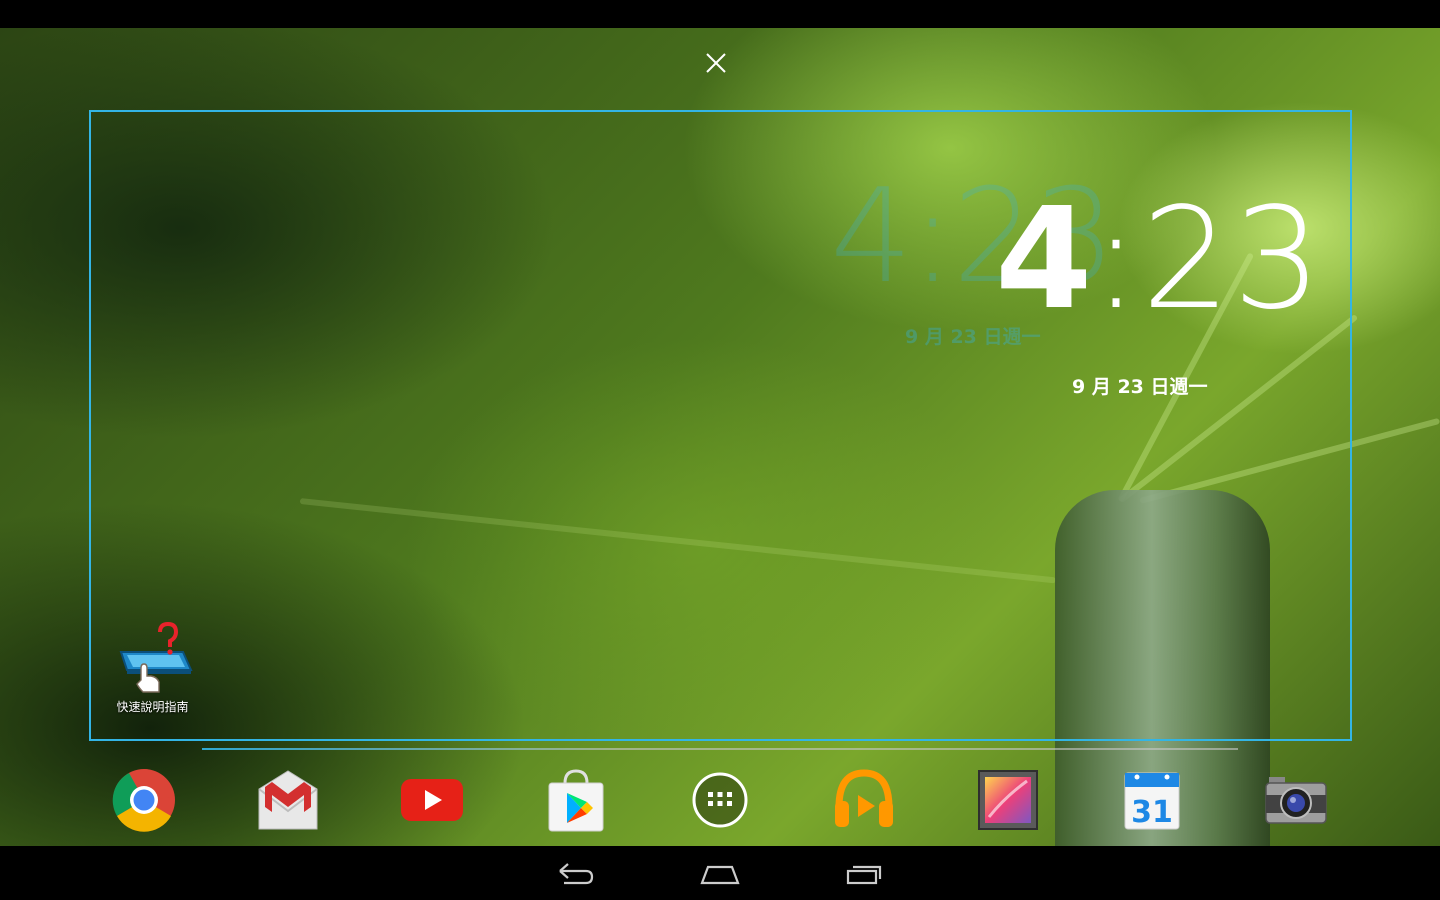 Image resolution: width=1440 pixels, height=900 pixels. I want to click on camera-icon, so click(1296, 800).